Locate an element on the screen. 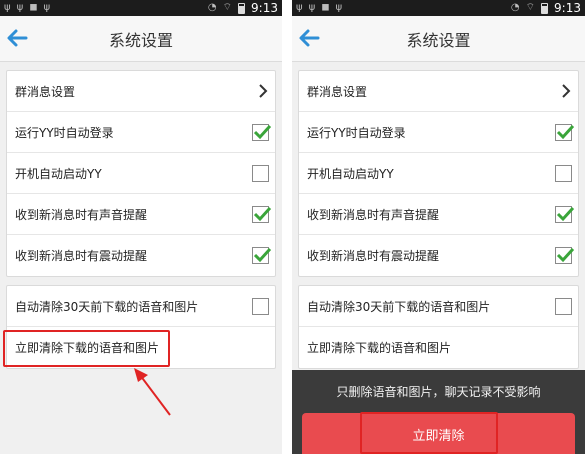  clear-now-button-label: 立即清除 is located at coordinates (438, 436).